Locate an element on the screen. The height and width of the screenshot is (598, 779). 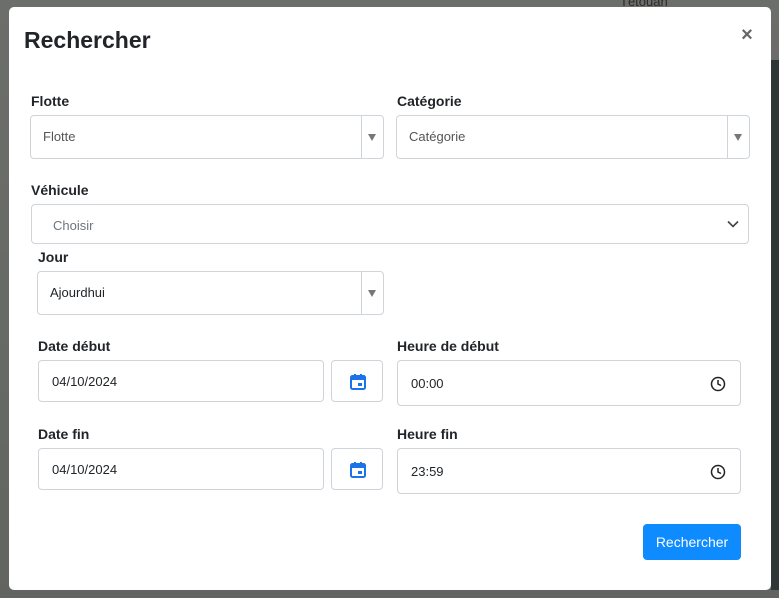
jour-select: Ajourdhui is located at coordinates (210, 293).